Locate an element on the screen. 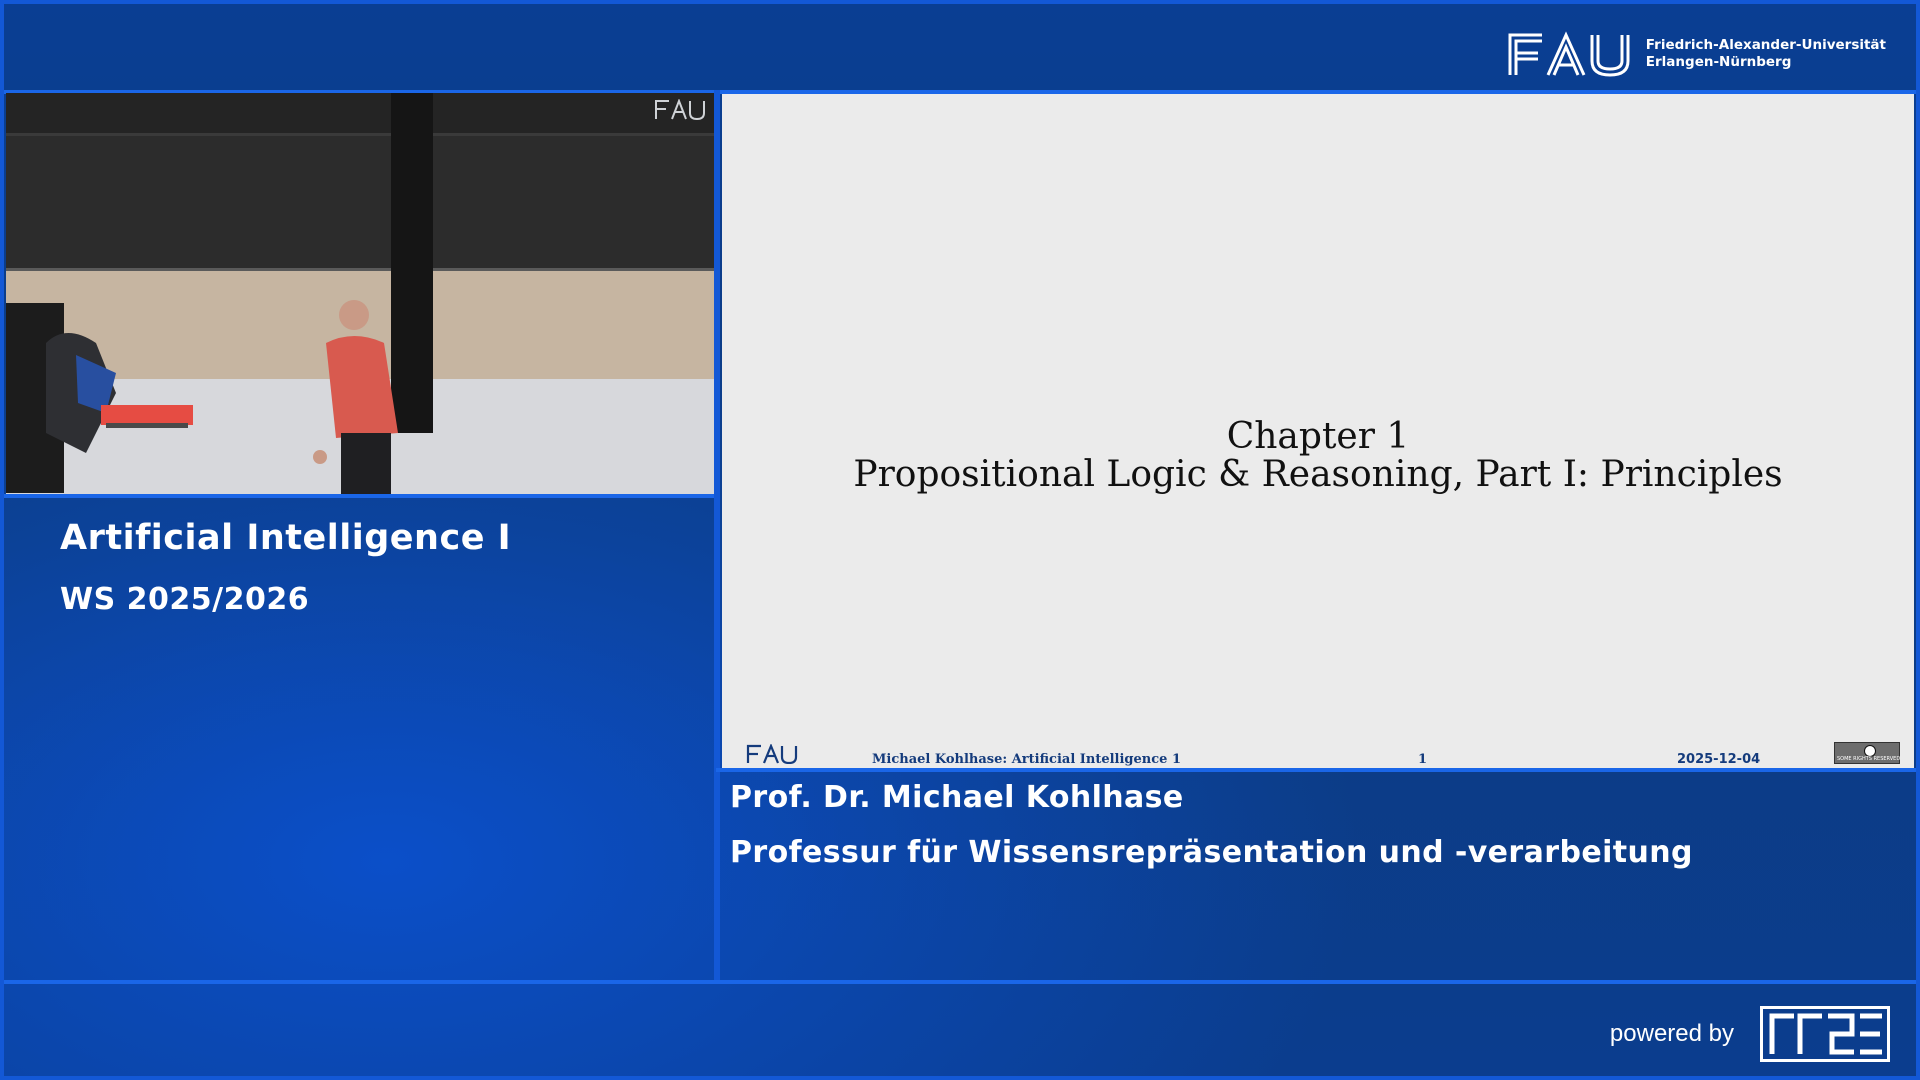  vertical-divider is located at coordinates (717, 535).